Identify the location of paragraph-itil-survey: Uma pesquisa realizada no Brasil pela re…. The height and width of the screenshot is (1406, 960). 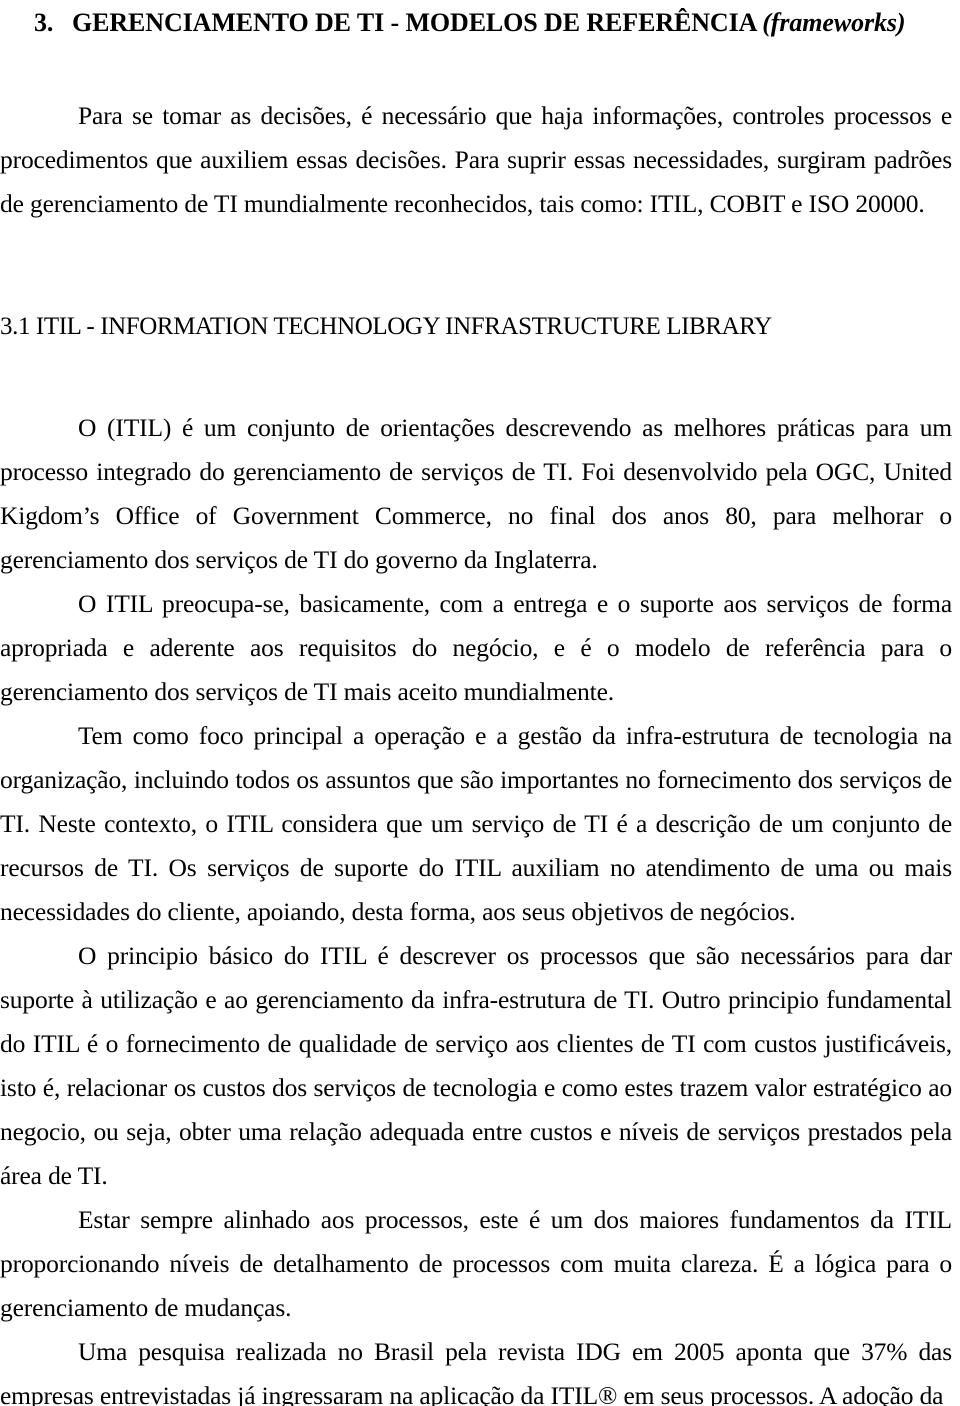
(476, 1371).